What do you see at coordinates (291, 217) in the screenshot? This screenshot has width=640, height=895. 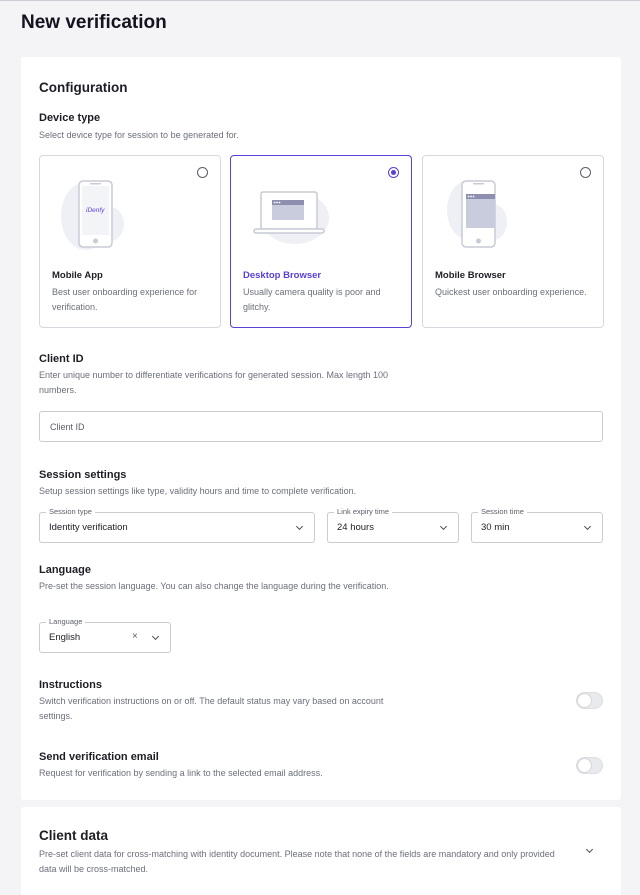 I see `laptop-illustration-icon` at bounding box center [291, 217].